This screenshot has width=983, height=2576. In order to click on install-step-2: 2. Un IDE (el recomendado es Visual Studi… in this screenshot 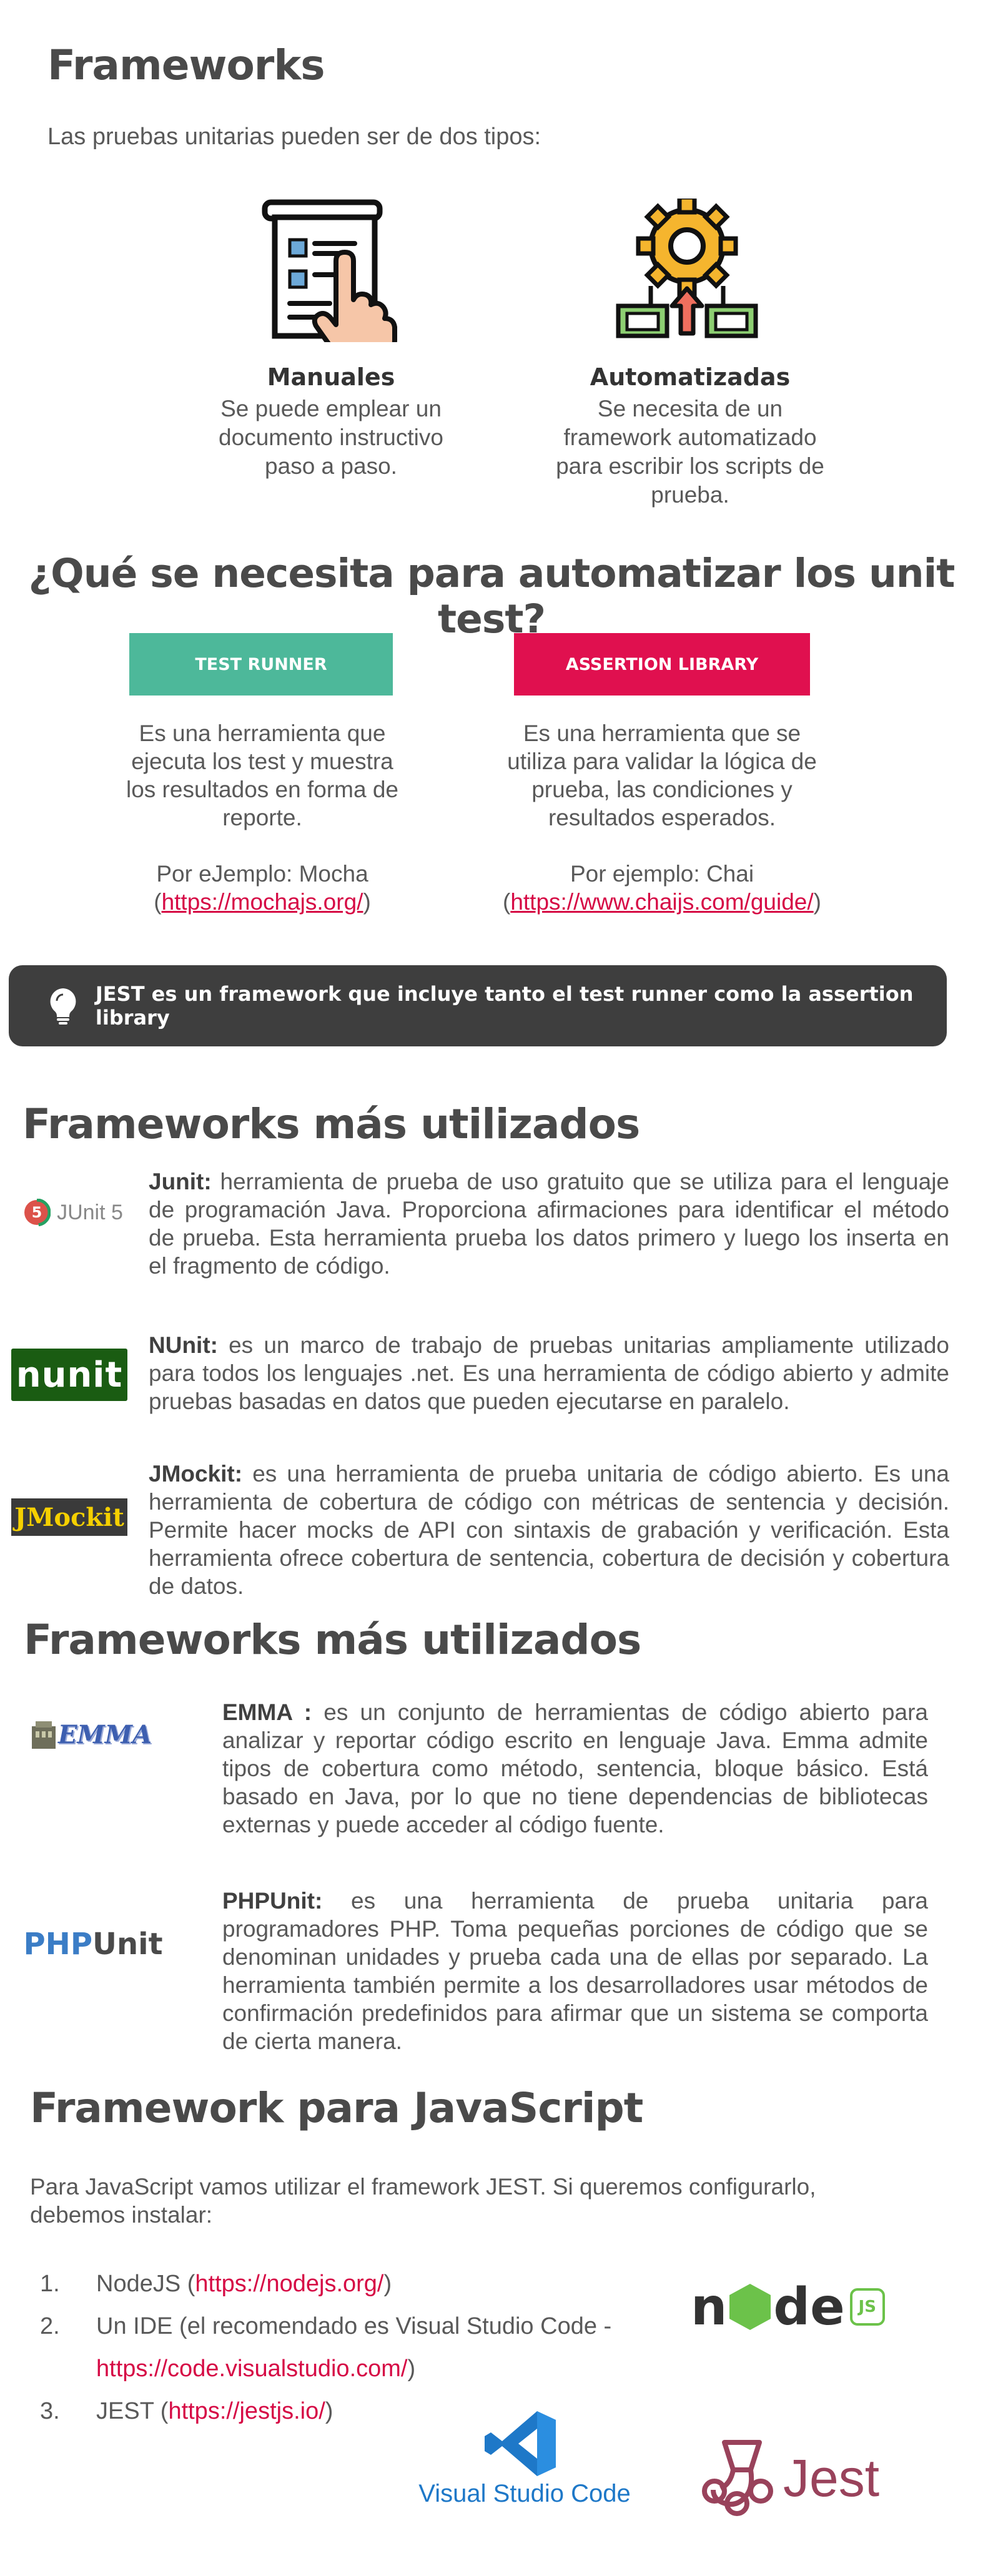, I will do `click(352, 2347)`.